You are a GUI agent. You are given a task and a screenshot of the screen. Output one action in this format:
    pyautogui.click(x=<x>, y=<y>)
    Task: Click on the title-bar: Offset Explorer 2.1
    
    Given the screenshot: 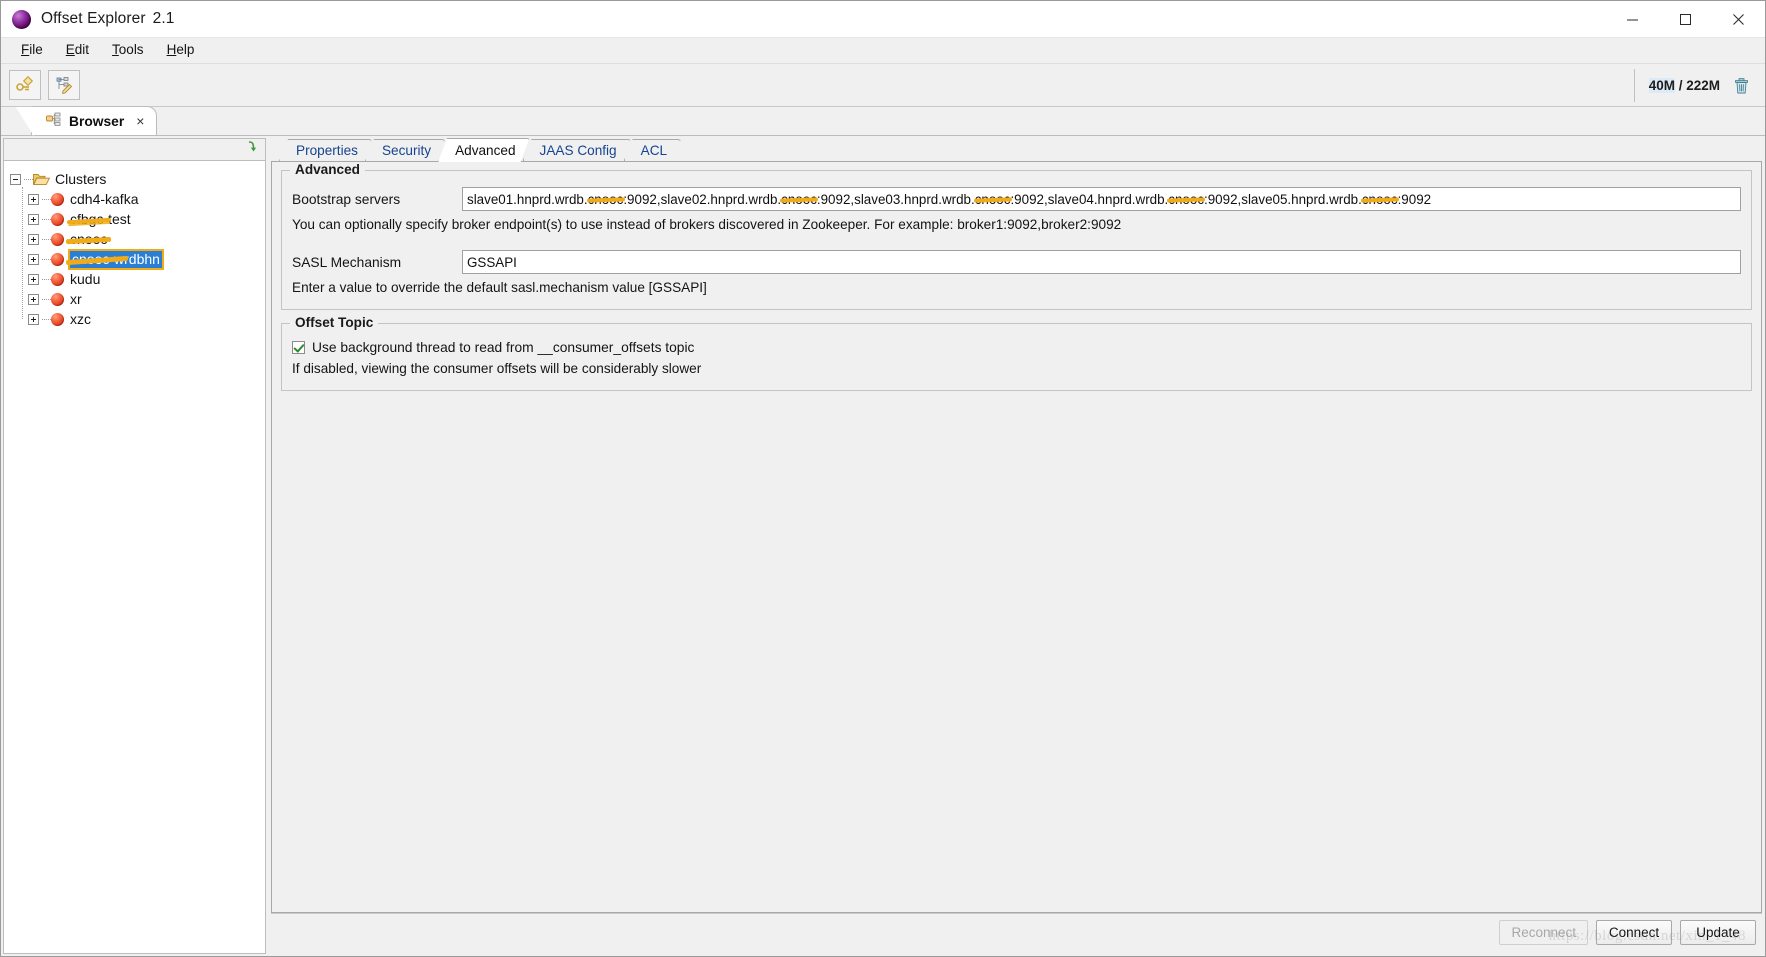 What is the action you would take?
    pyautogui.click(x=883, y=19)
    